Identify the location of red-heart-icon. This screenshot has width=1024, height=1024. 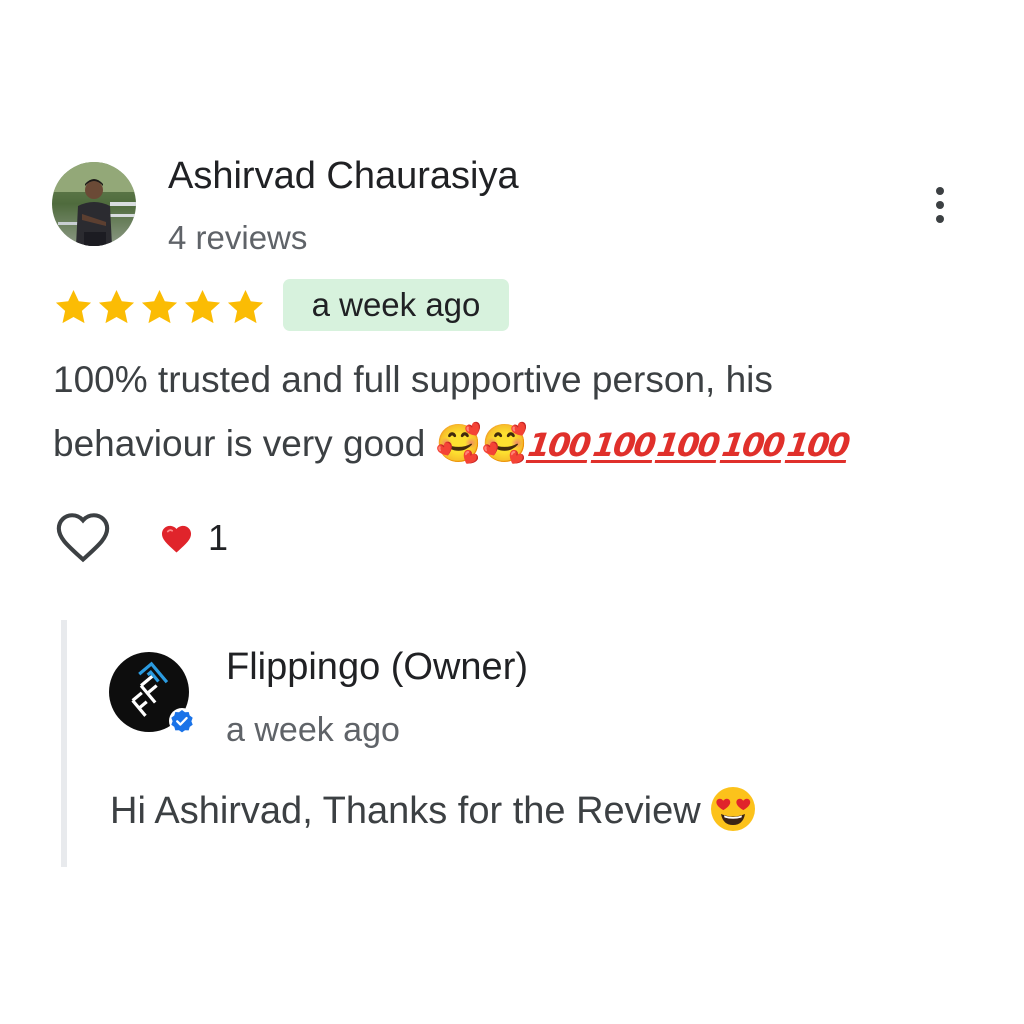
(176, 539).